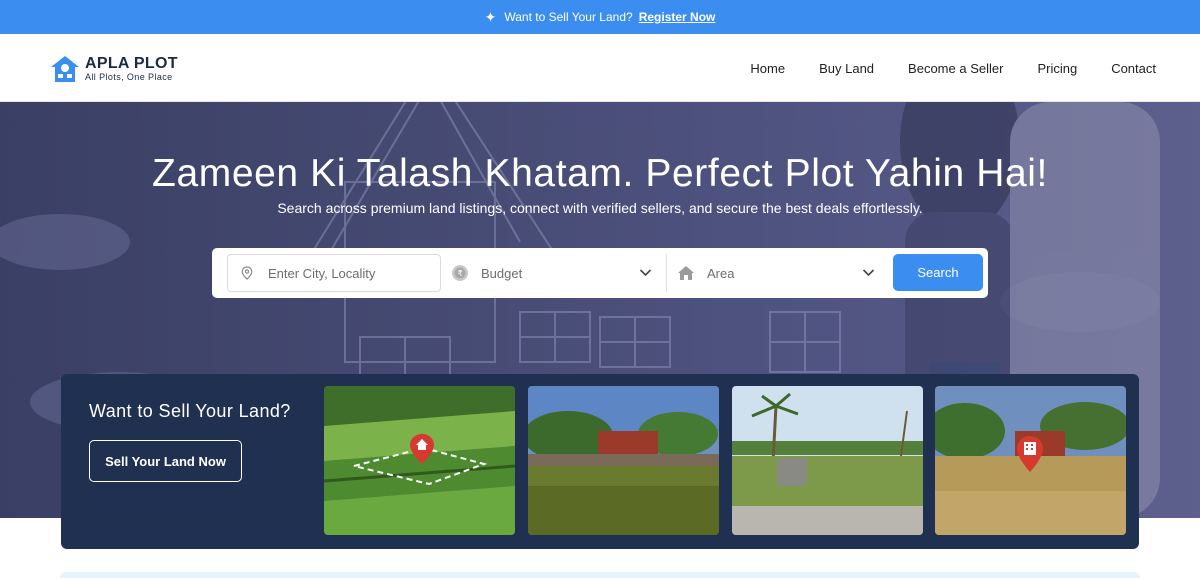 This screenshot has width=1200, height=578. What do you see at coordinates (686, 273) in the screenshot?
I see `house-icon` at bounding box center [686, 273].